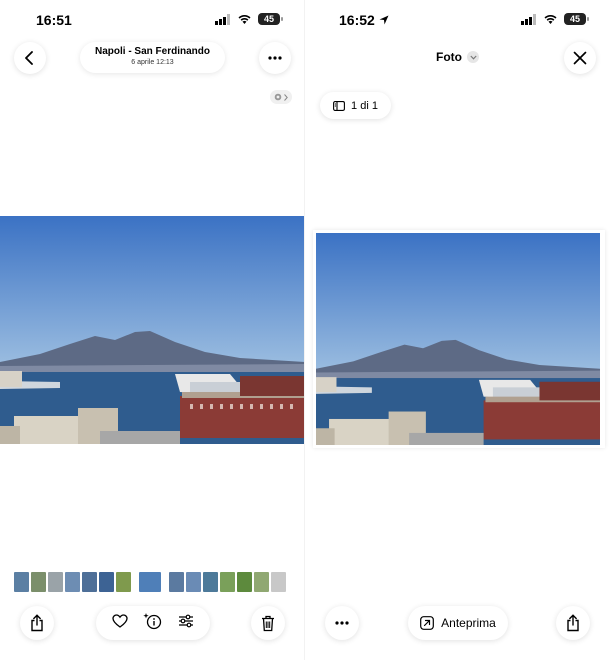 The height and width of the screenshot is (660, 610). I want to click on preview-photo, so click(458, 339).